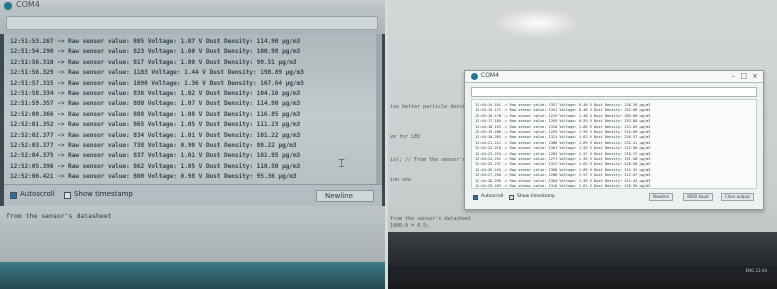 Image resolution: width=777 pixels, height=289 pixels. What do you see at coordinates (583, 180) in the screenshot?
I see `voltage-value: 1.59` at bounding box center [583, 180].